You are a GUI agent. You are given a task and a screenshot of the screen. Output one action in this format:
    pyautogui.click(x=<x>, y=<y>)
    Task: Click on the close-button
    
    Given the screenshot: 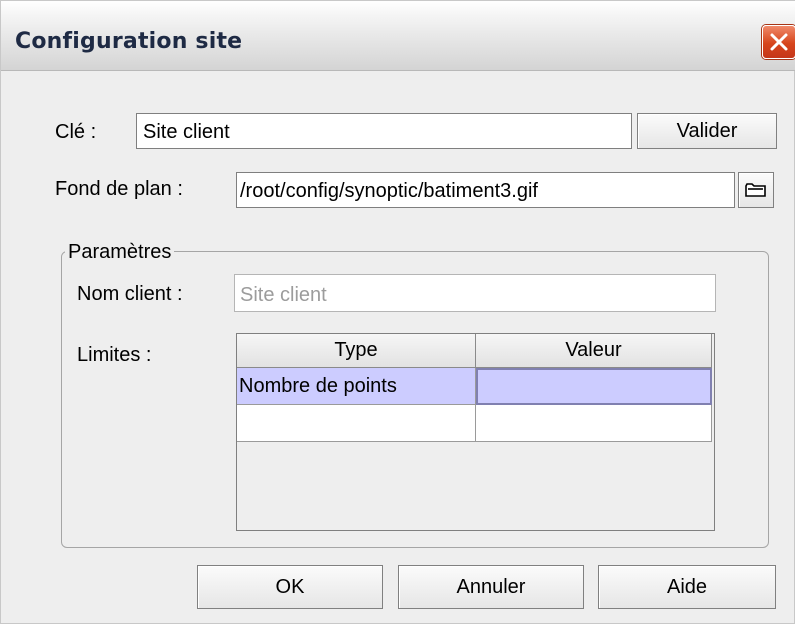 What is the action you would take?
    pyautogui.click(x=778, y=42)
    